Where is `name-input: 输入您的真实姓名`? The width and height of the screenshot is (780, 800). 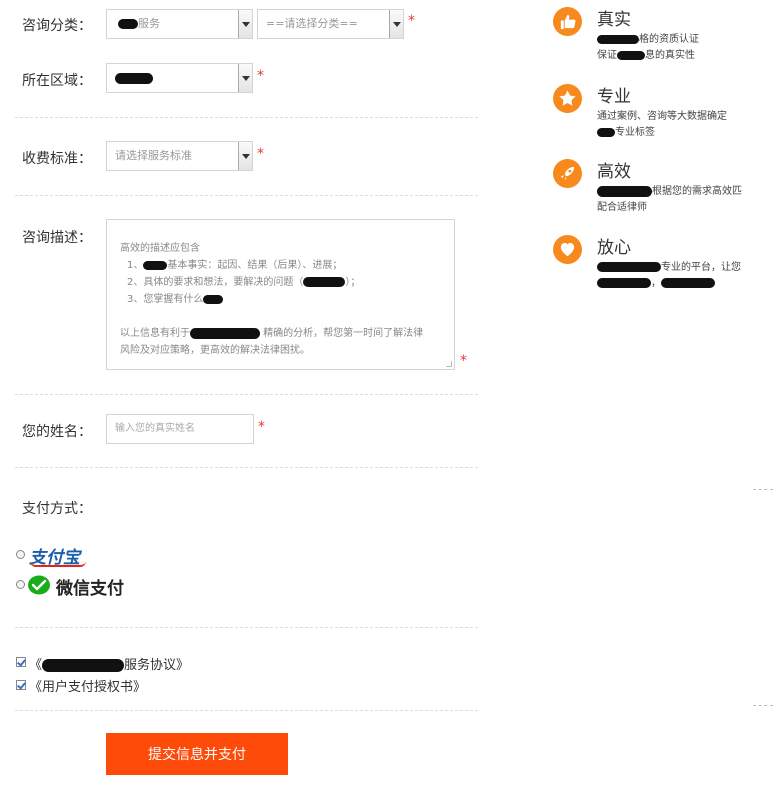 name-input: 输入您的真实姓名 is located at coordinates (180, 429).